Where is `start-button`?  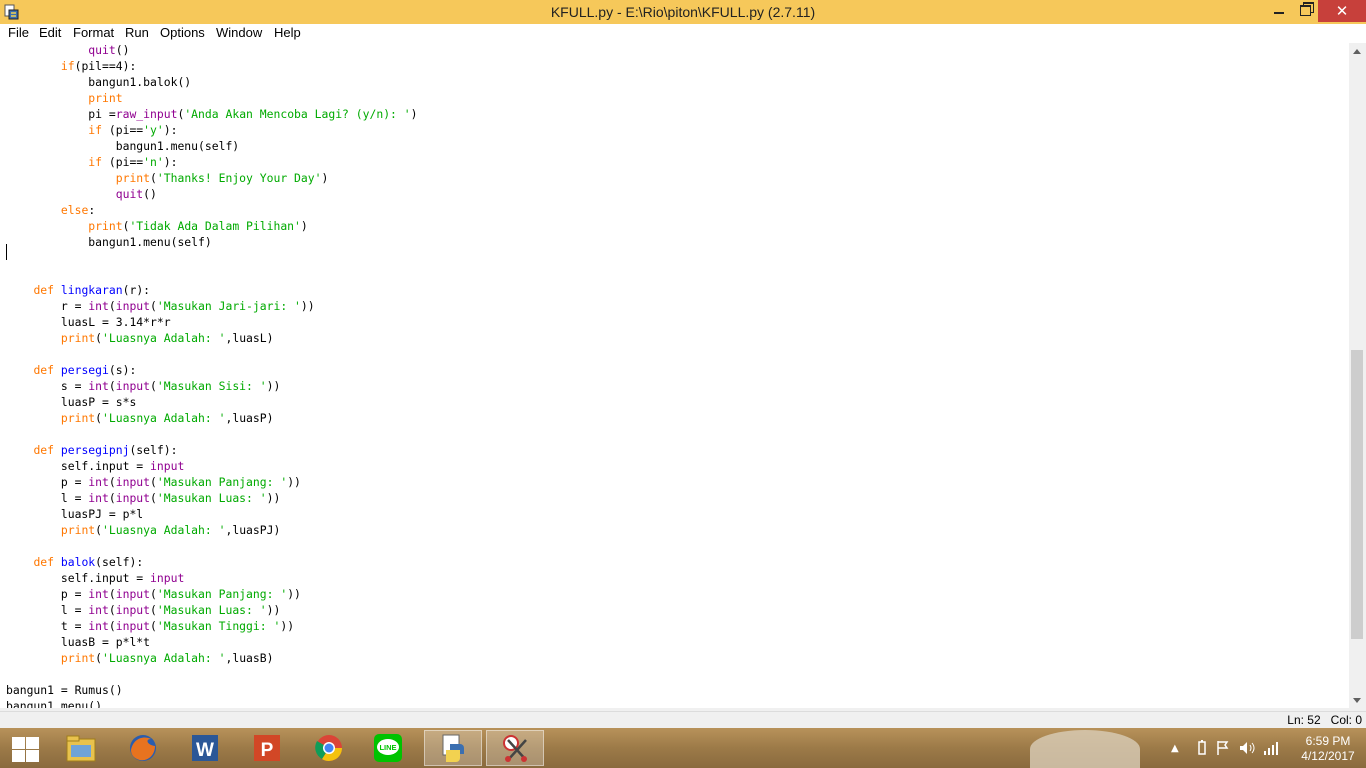 start-button is located at coordinates (25, 749).